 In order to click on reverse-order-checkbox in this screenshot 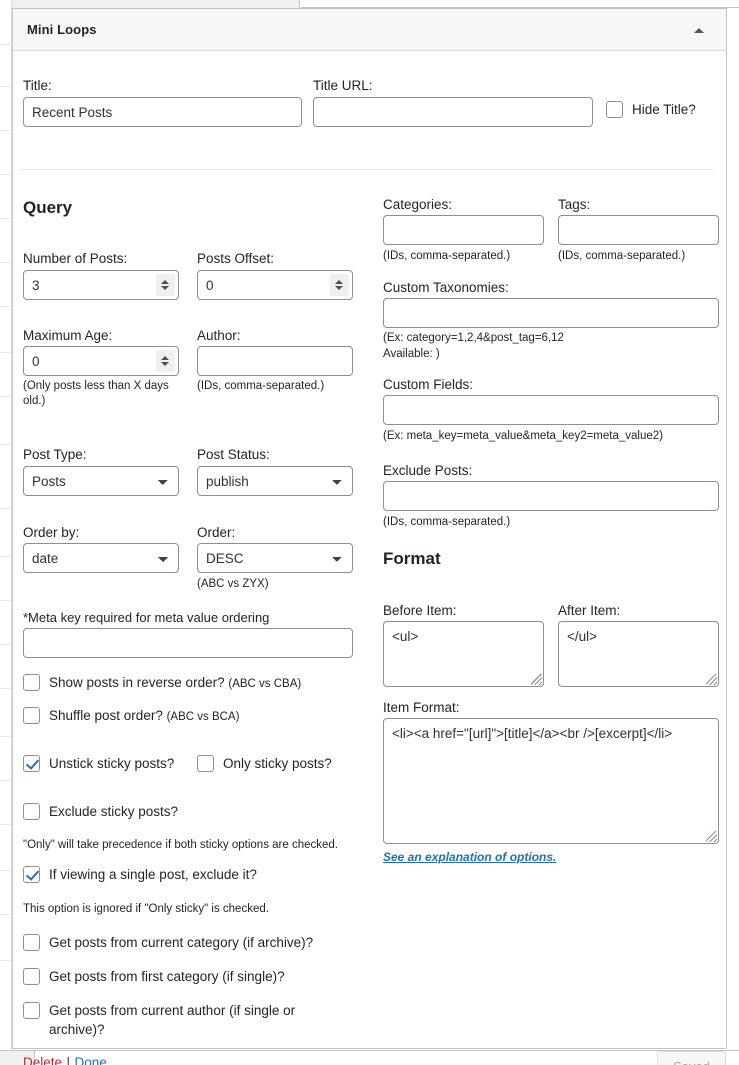, I will do `click(31, 682)`.